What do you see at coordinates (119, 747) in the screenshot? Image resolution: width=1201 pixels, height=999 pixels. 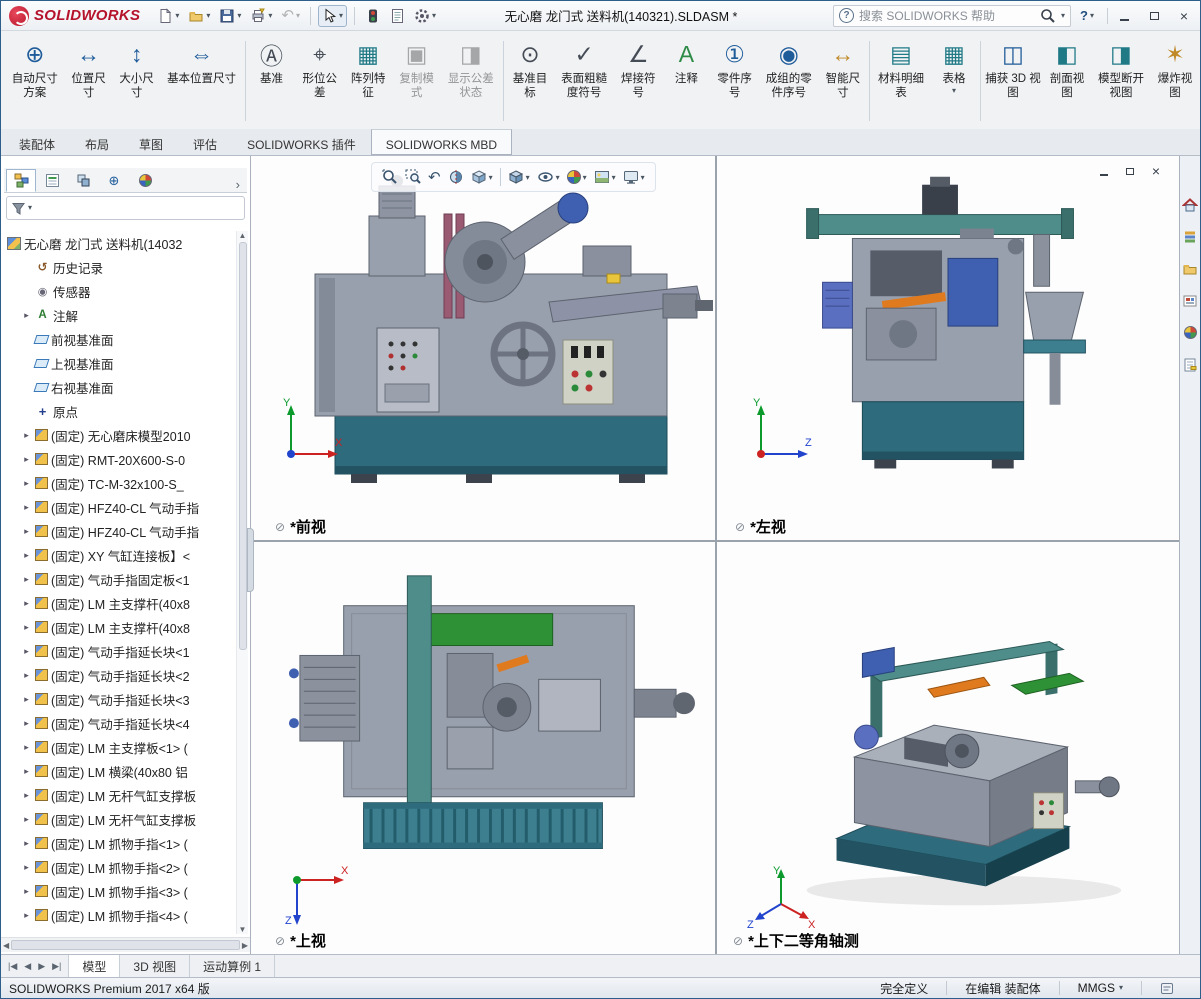 I see `tree-item: ▸ (固定) LM 主支撑板<1> (` at bounding box center [119, 747].